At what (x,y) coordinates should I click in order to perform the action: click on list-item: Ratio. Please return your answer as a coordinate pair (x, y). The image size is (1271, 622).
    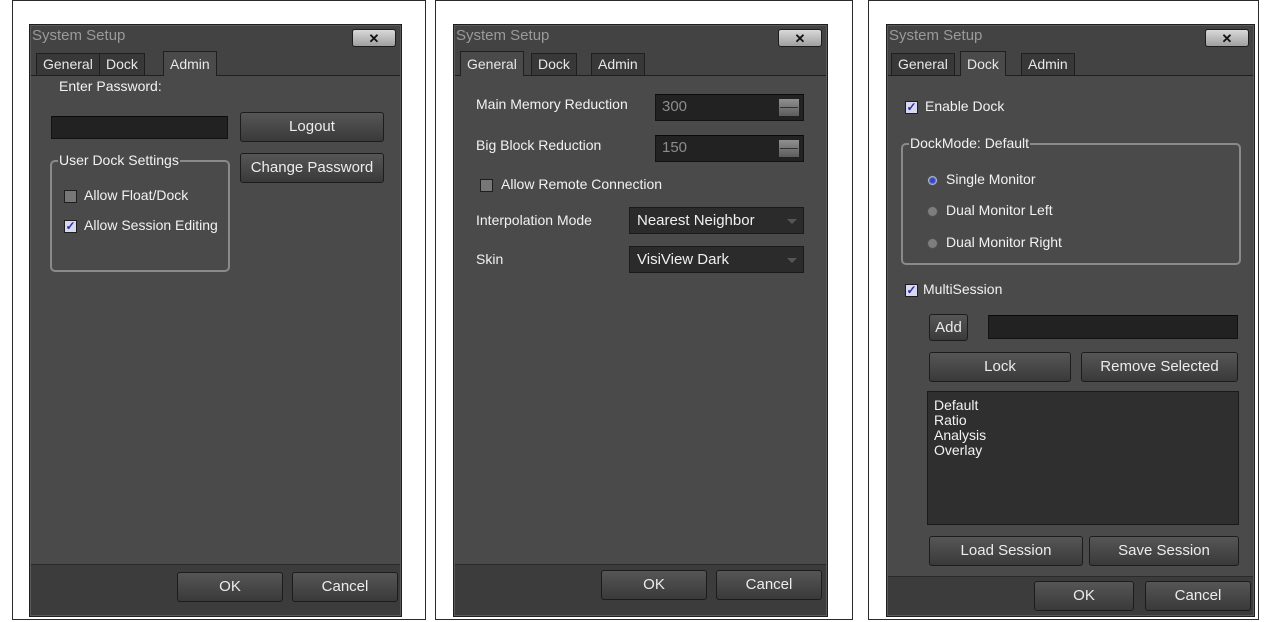
    Looking at the image, I should click on (1083, 420).